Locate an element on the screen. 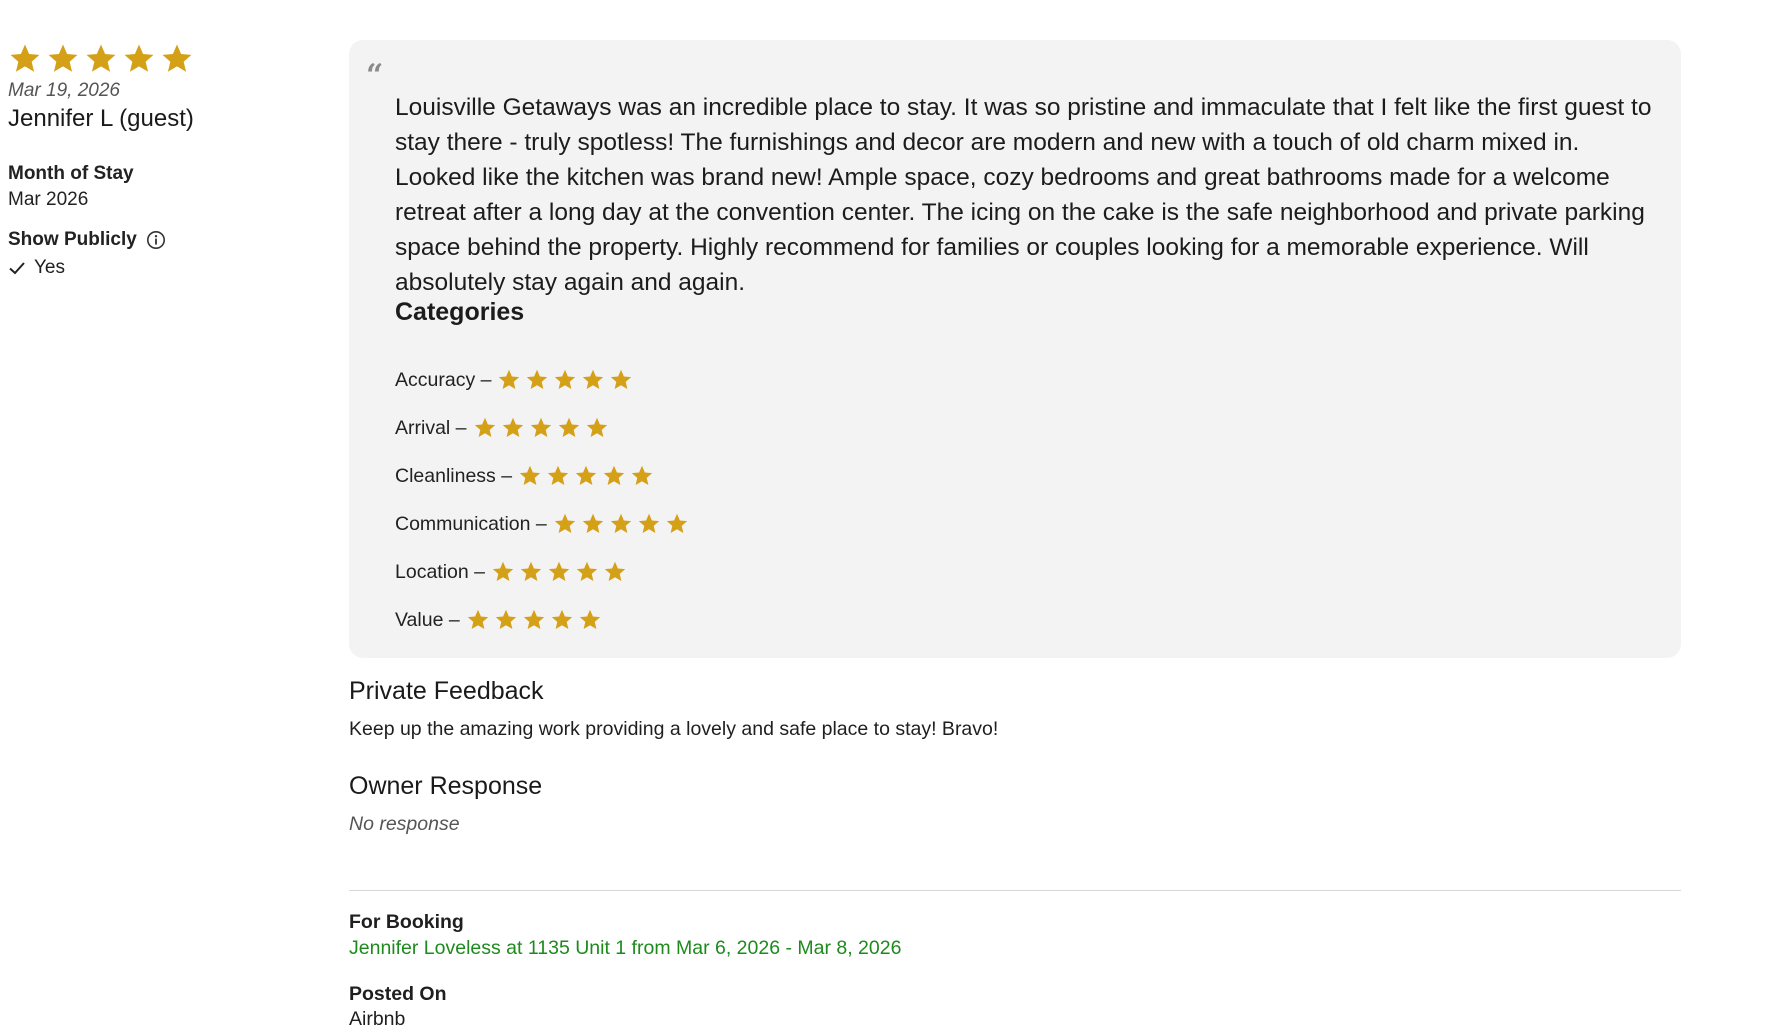 The width and height of the screenshot is (1774, 1031). category-row: Accuracy – is located at coordinates (514, 380).